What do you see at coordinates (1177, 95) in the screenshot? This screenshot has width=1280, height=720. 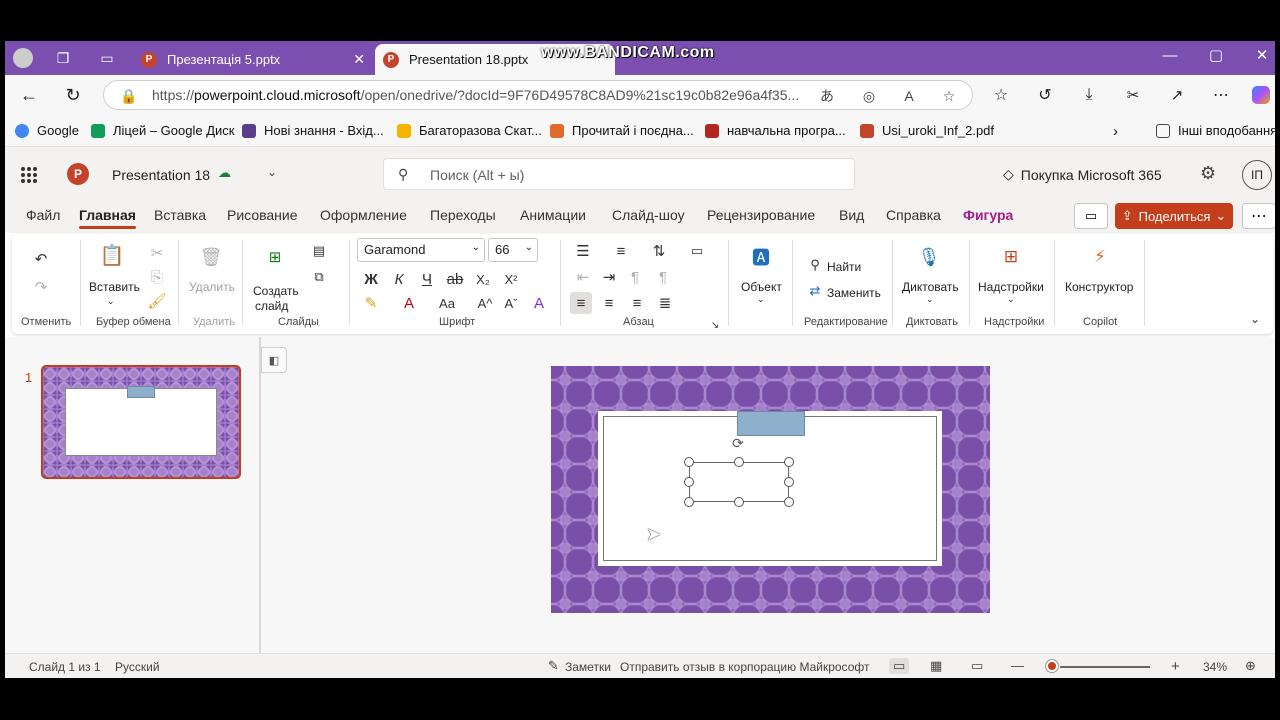 I see `share-page-icon: ↗` at bounding box center [1177, 95].